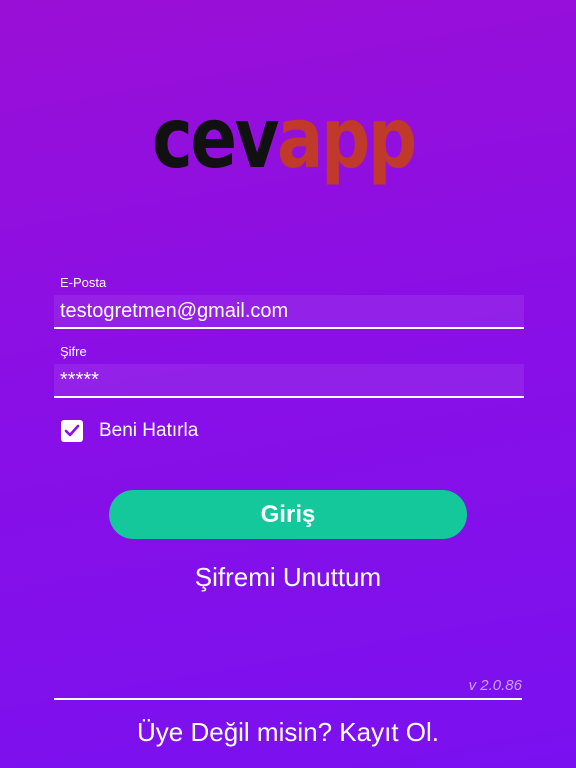 This screenshot has height=768, width=576. I want to click on logo-text-app: app, so click(346, 138).